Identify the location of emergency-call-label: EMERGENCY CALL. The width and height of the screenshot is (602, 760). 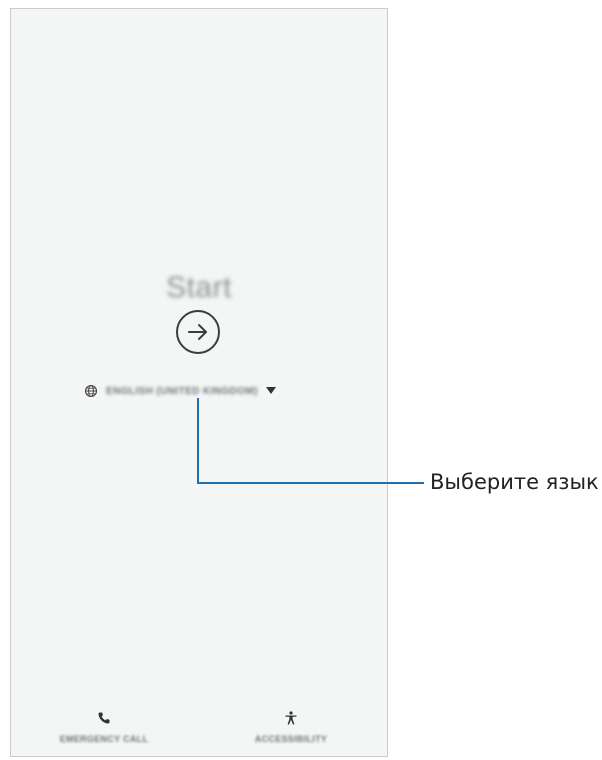
(104, 739).